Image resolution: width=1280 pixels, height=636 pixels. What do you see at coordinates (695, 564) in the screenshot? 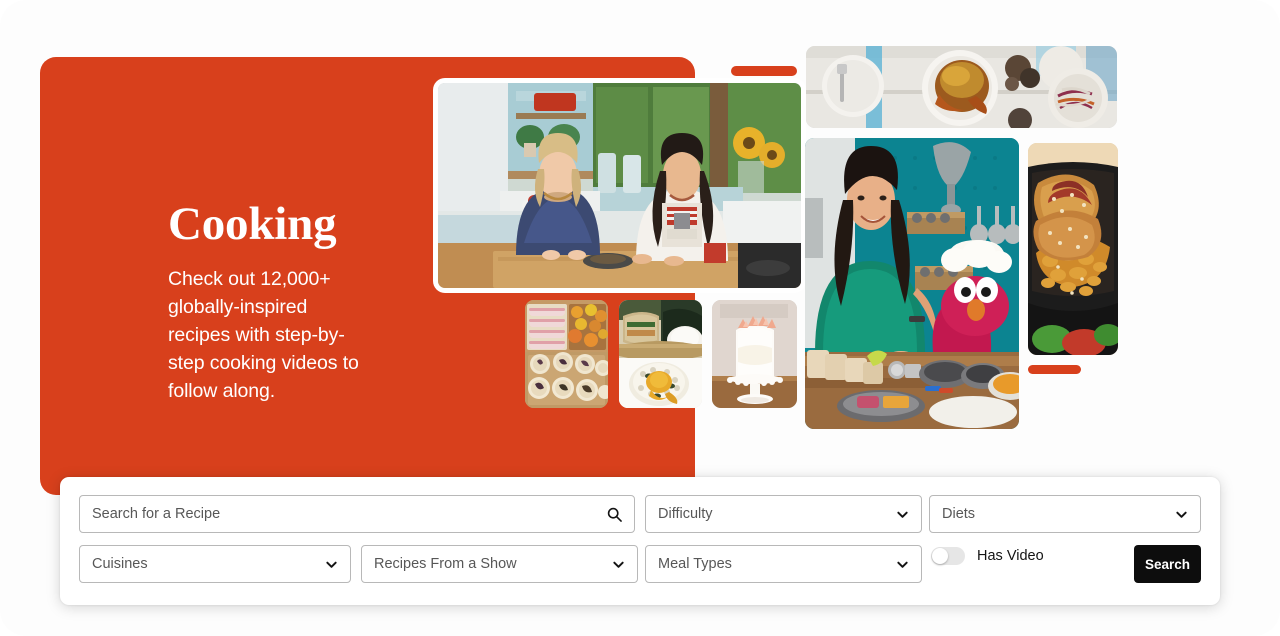
I see `select-meal-types-label: Meal Types` at bounding box center [695, 564].